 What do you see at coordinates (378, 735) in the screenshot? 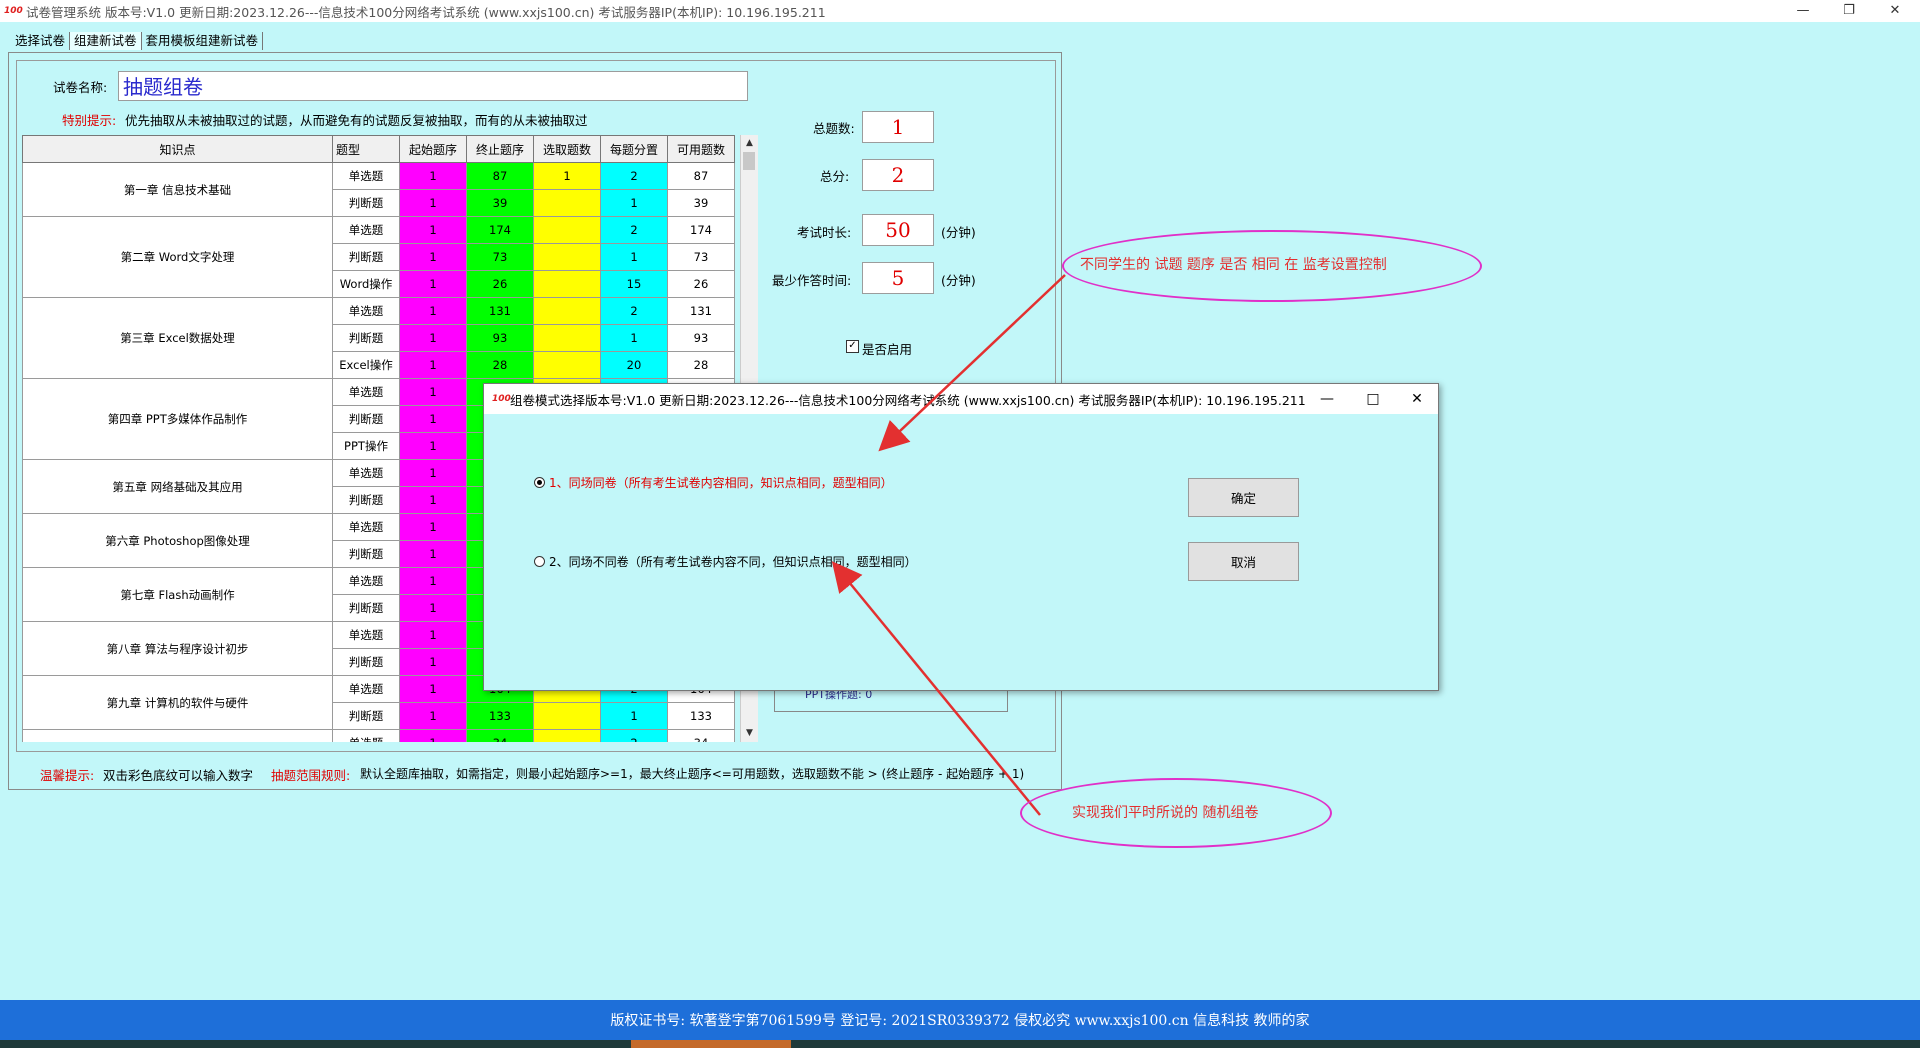
I see `table-row: 单选题134234` at bounding box center [378, 735].